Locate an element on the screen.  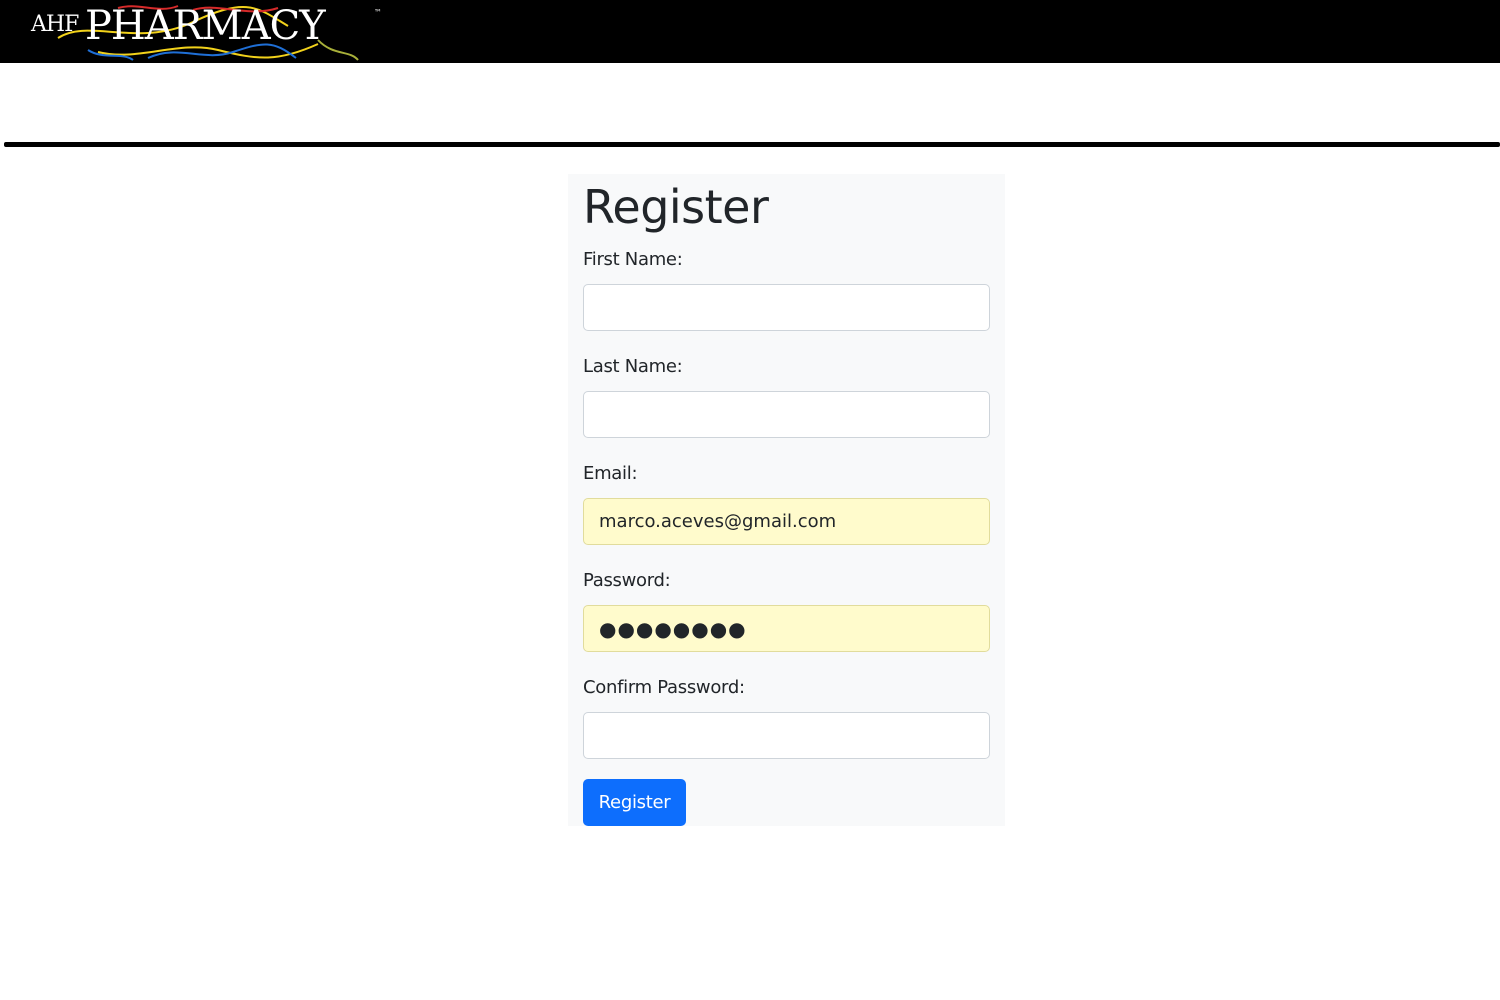
password-input is located at coordinates (786, 628).